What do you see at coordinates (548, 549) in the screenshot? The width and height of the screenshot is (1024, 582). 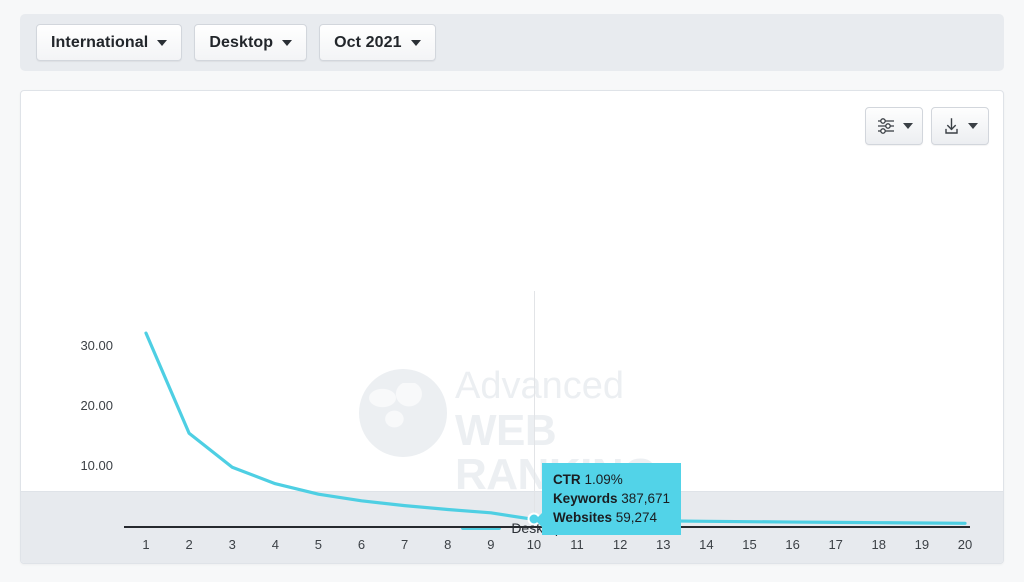 I see `x-axis-labels: 1 2 3 4 5 6 7 8 9 10 11 12 13 14 15 16 17 18 19 20` at bounding box center [548, 549].